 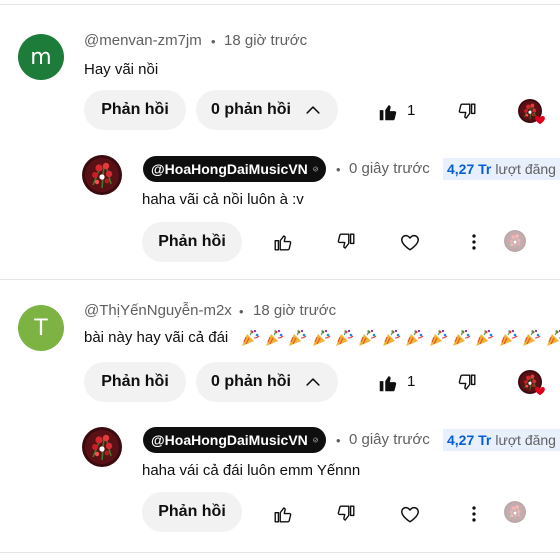 I want to click on comment-text-row: bài này hay vãi cả đái, so click(x=322, y=340).